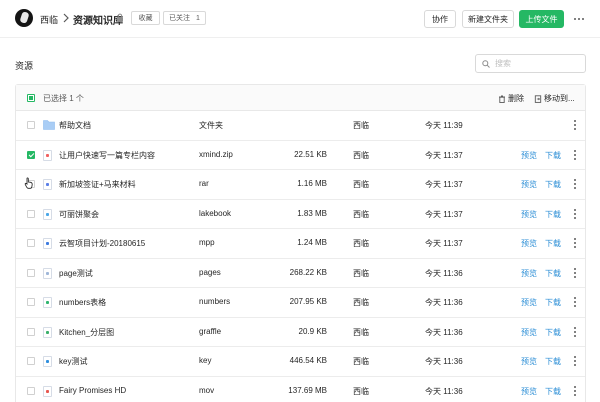 Image resolution: width=600 pixels, height=402 pixels. Describe the element at coordinates (312, 183) in the screenshot. I see `file-size: 1.16 MB` at that location.